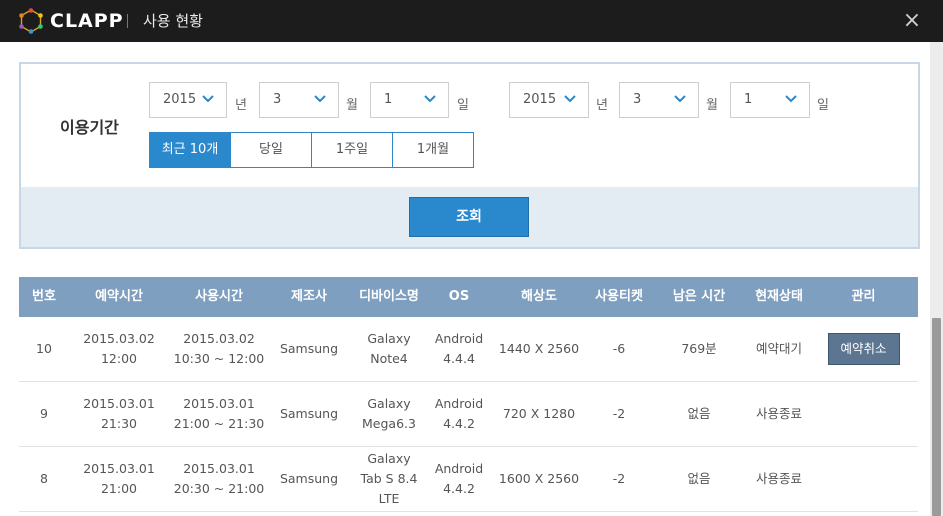  What do you see at coordinates (277, 99) in the screenshot?
I see `start-month-value: 3` at bounding box center [277, 99].